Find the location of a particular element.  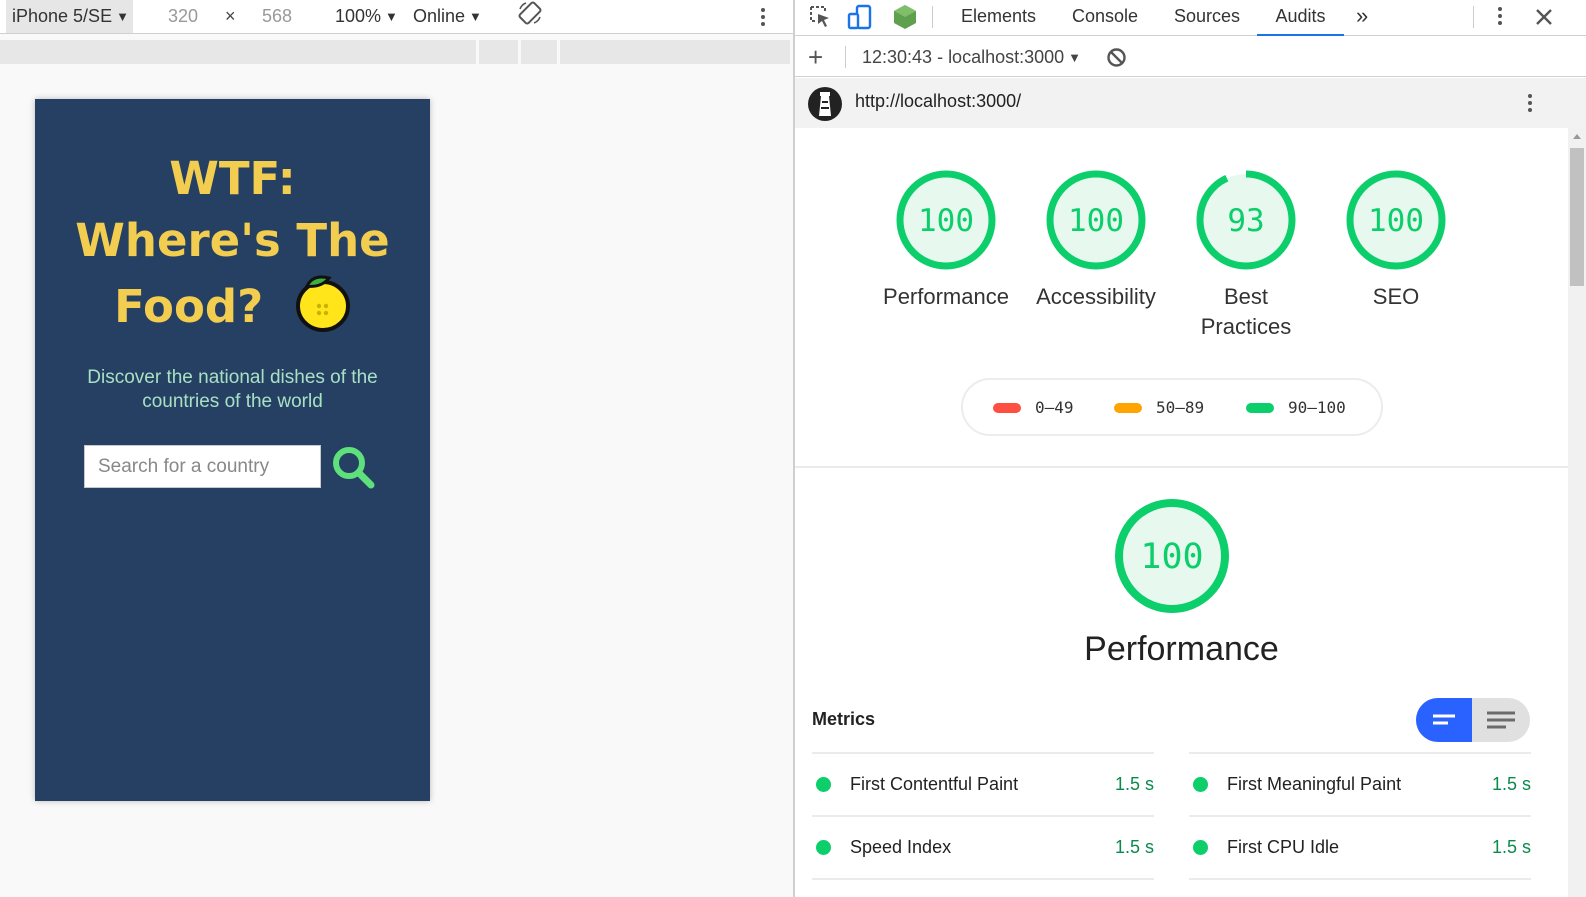

more-tabs-icon: » is located at coordinates (1362, 18).